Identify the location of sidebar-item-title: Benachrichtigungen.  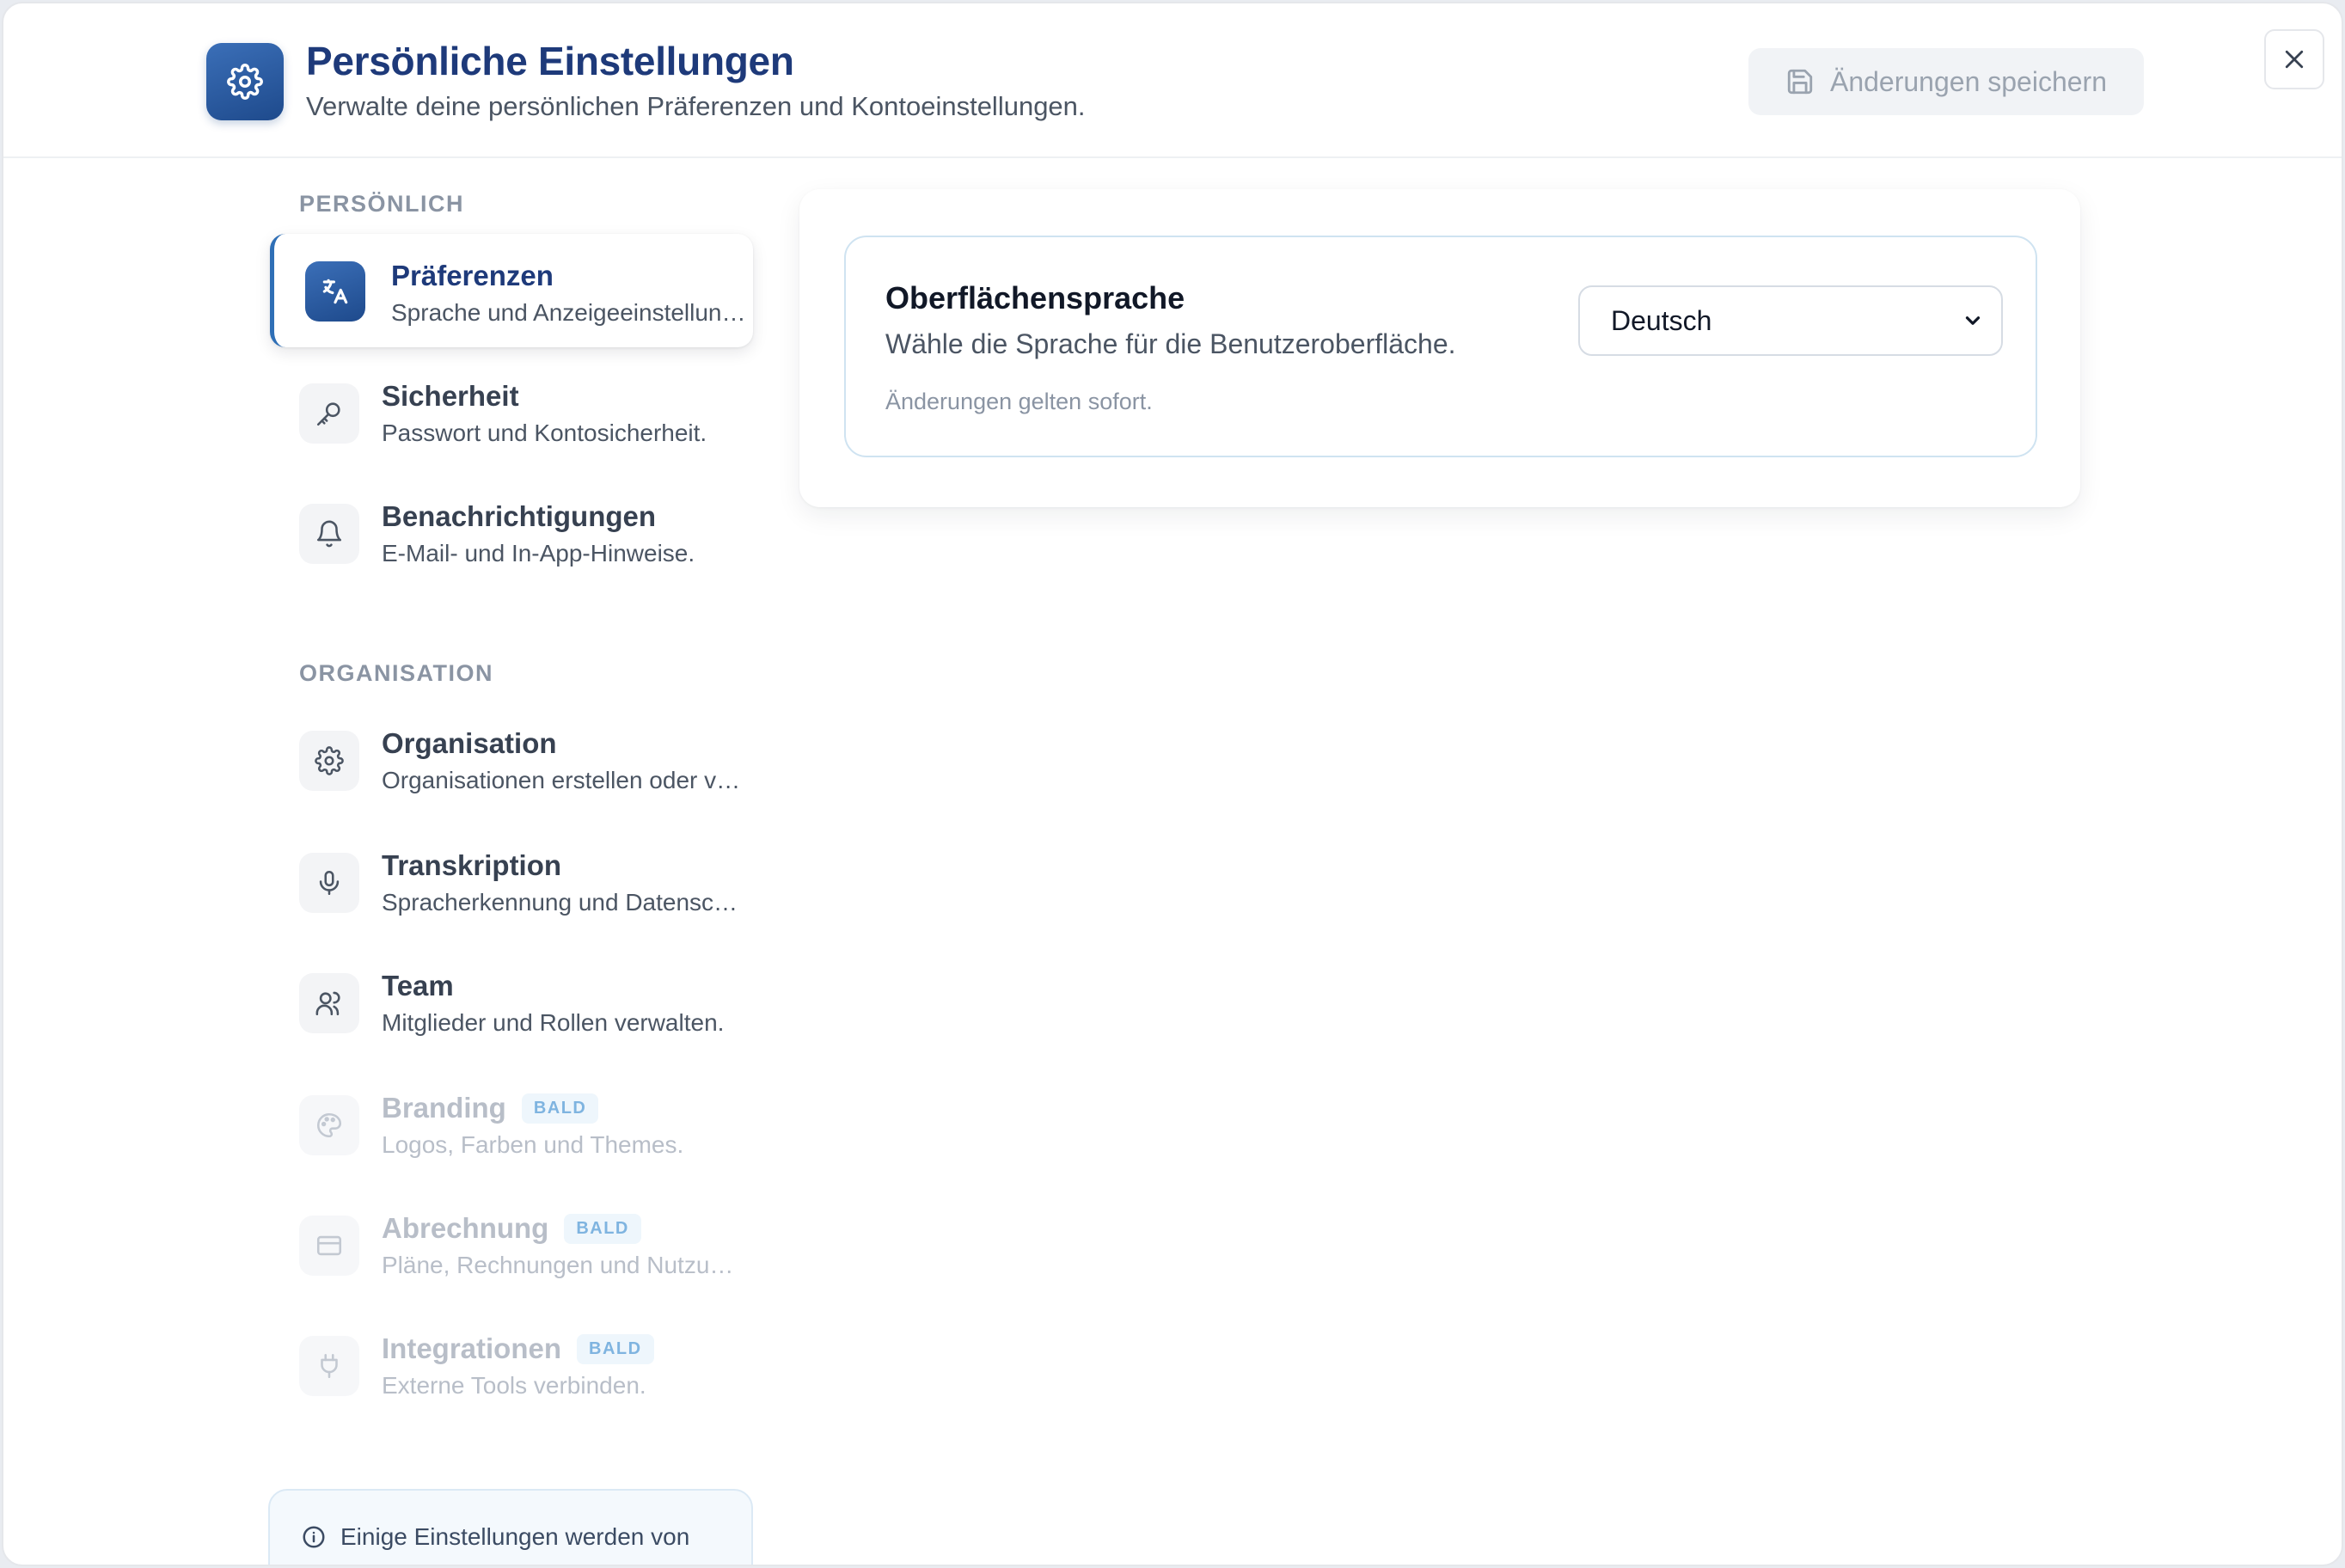
(519, 516).